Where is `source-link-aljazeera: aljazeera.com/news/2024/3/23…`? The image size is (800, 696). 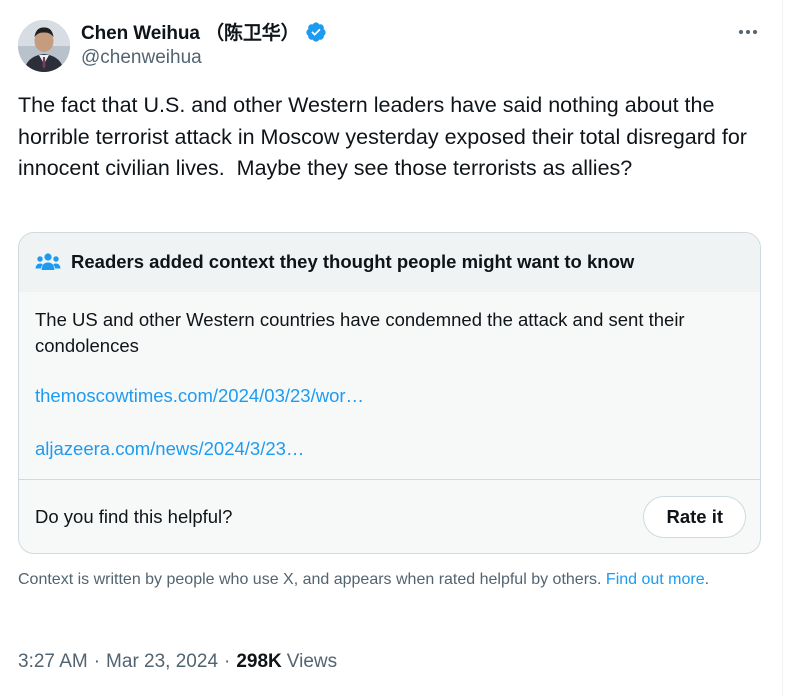 source-link-aljazeera: aljazeera.com/news/2024/3/23… is located at coordinates (169, 449).